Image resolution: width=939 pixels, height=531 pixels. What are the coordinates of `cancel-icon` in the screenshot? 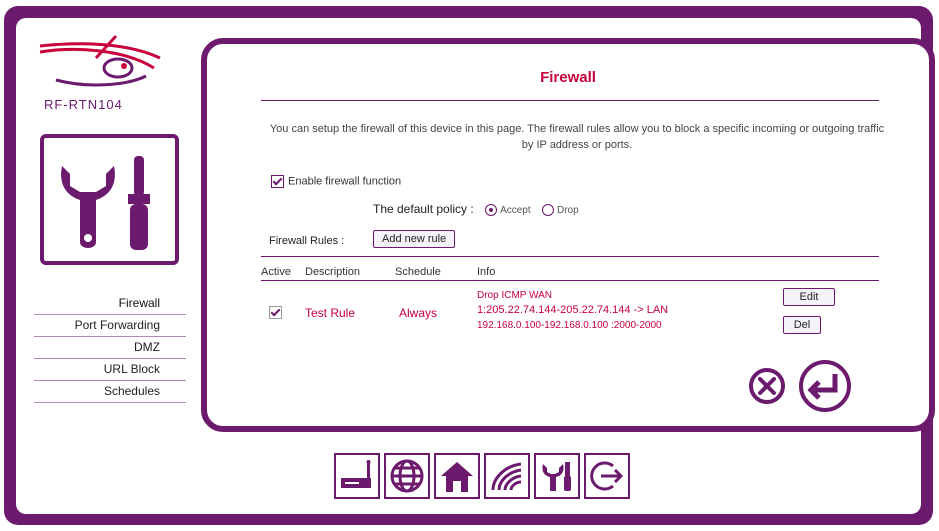 It's located at (767, 386).